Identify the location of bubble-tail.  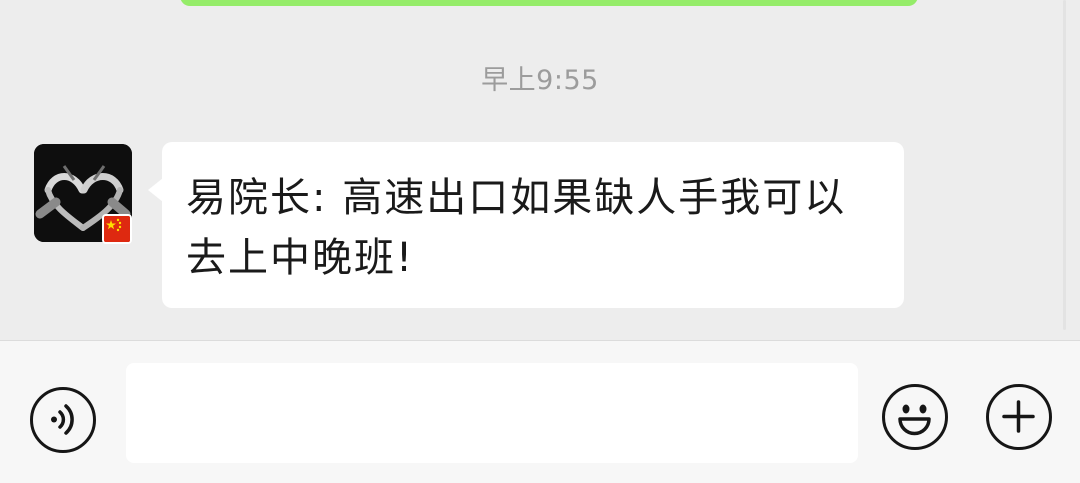
(155, 190).